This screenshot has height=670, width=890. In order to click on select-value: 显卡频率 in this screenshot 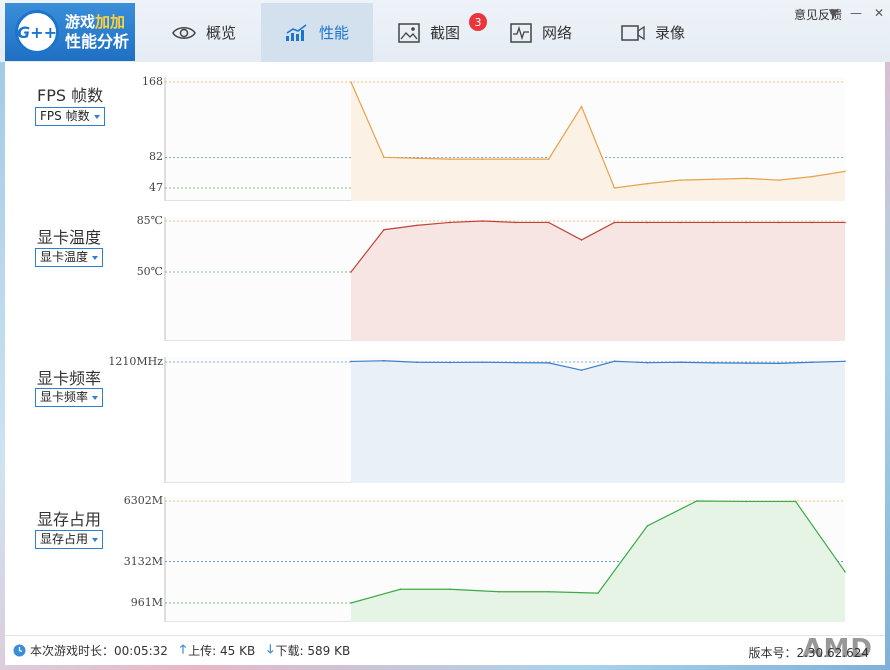, I will do `click(64, 397)`.